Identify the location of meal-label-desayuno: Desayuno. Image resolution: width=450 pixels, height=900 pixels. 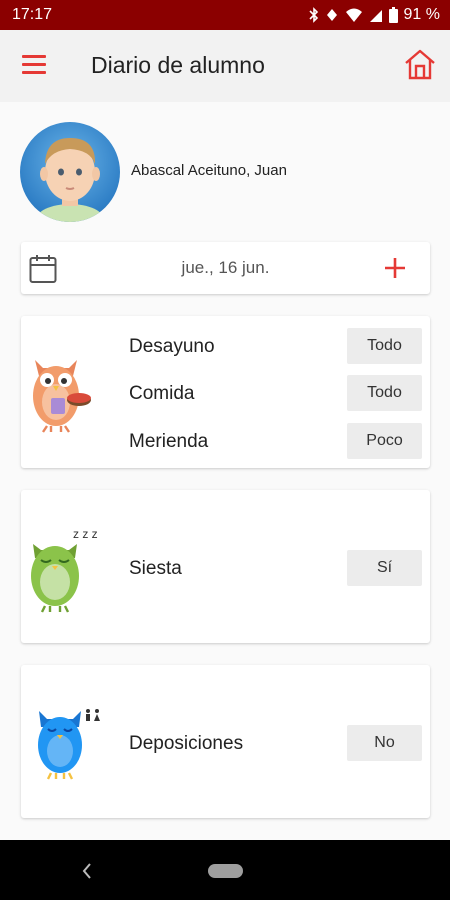
(172, 346).